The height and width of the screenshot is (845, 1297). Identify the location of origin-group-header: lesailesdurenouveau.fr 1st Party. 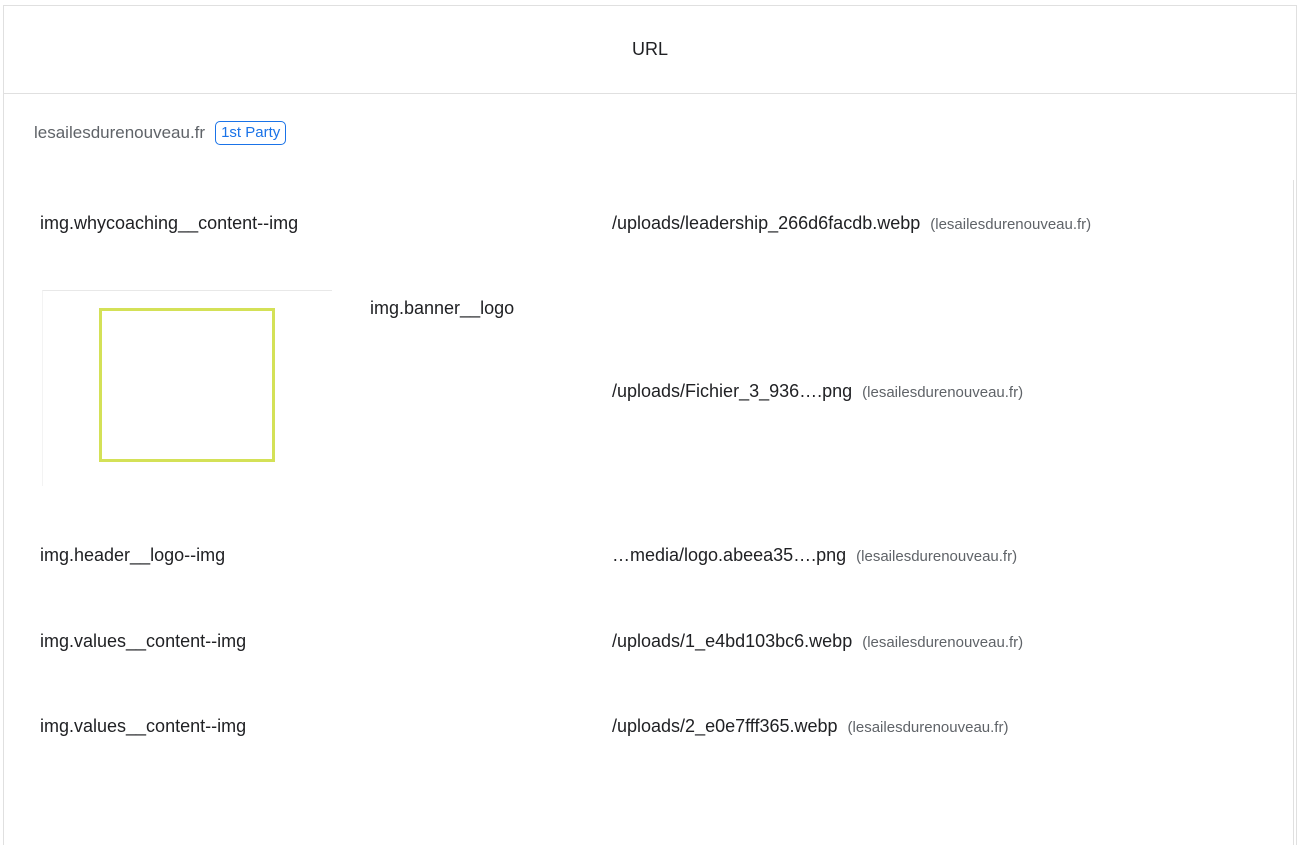
(160, 133).